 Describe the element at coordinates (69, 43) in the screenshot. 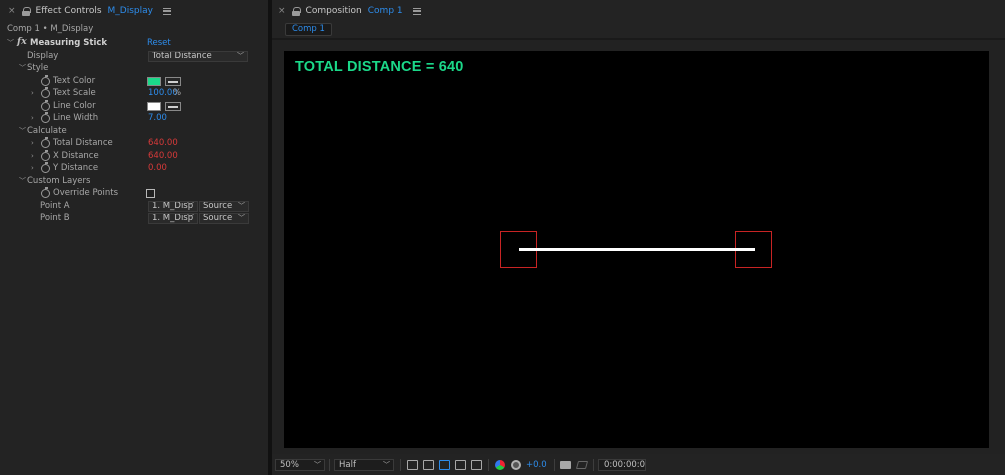

I see `effect-name: Measuring Stick` at that location.